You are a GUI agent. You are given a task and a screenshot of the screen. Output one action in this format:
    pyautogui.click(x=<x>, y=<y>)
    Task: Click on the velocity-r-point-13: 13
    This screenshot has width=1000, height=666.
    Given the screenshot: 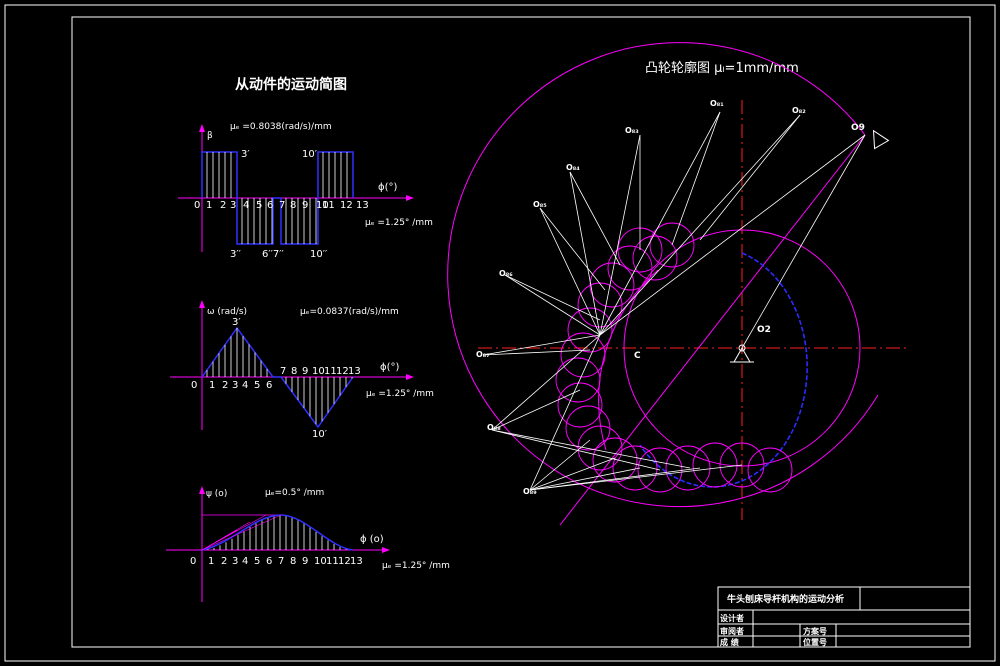 What is the action you would take?
    pyautogui.click(x=354, y=371)
    